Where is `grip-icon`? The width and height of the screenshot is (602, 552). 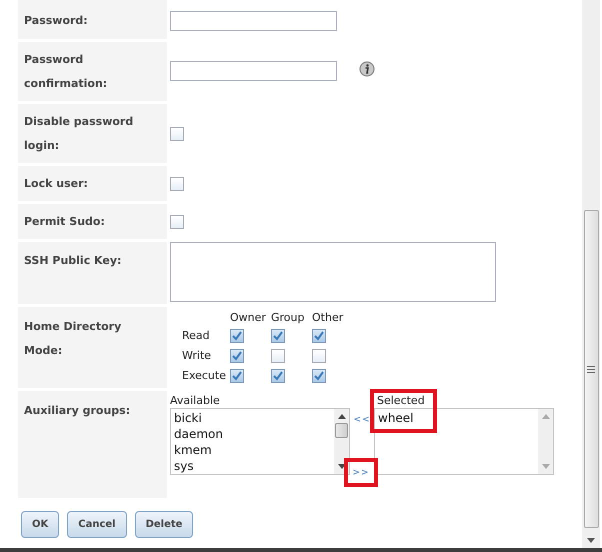
grip-icon is located at coordinates (591, 369).